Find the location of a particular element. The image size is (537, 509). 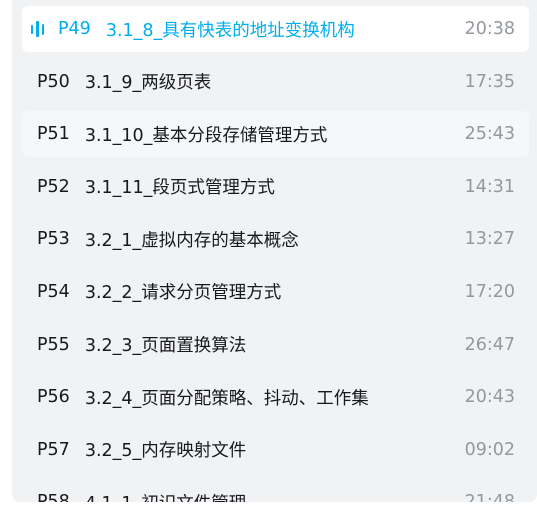

episode-duration: 13:27 is located at coordinates (489, 239).